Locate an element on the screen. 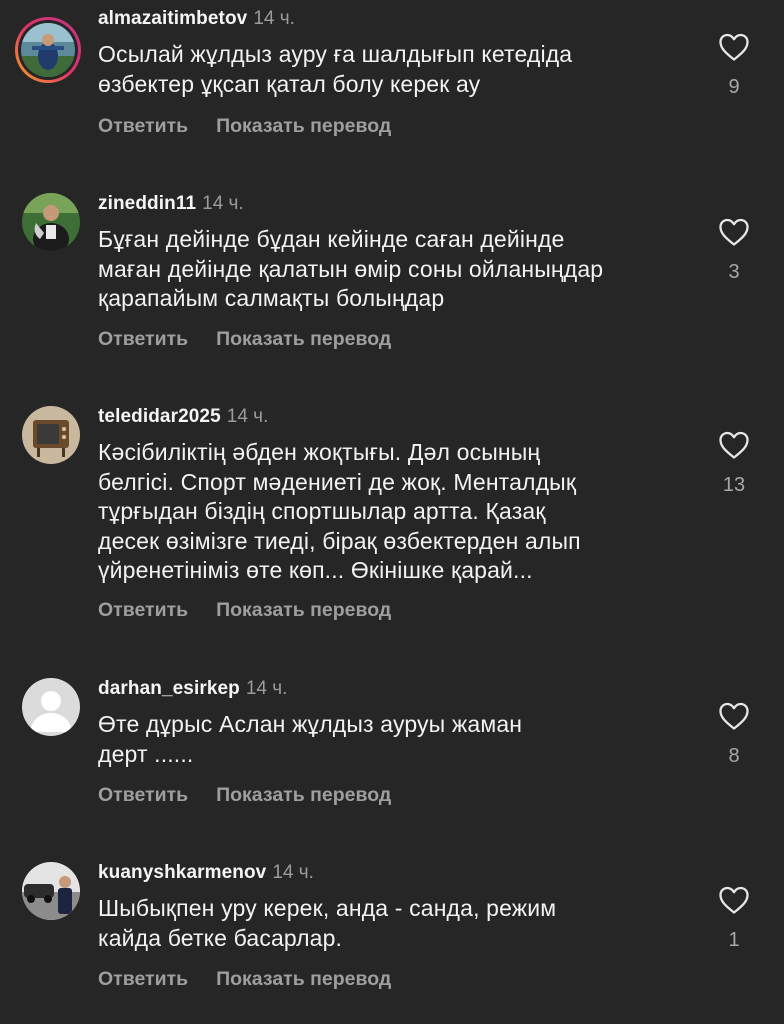  comment-text-line: қарапайым салмақты болыңдар is located at coordinates (271, 298).